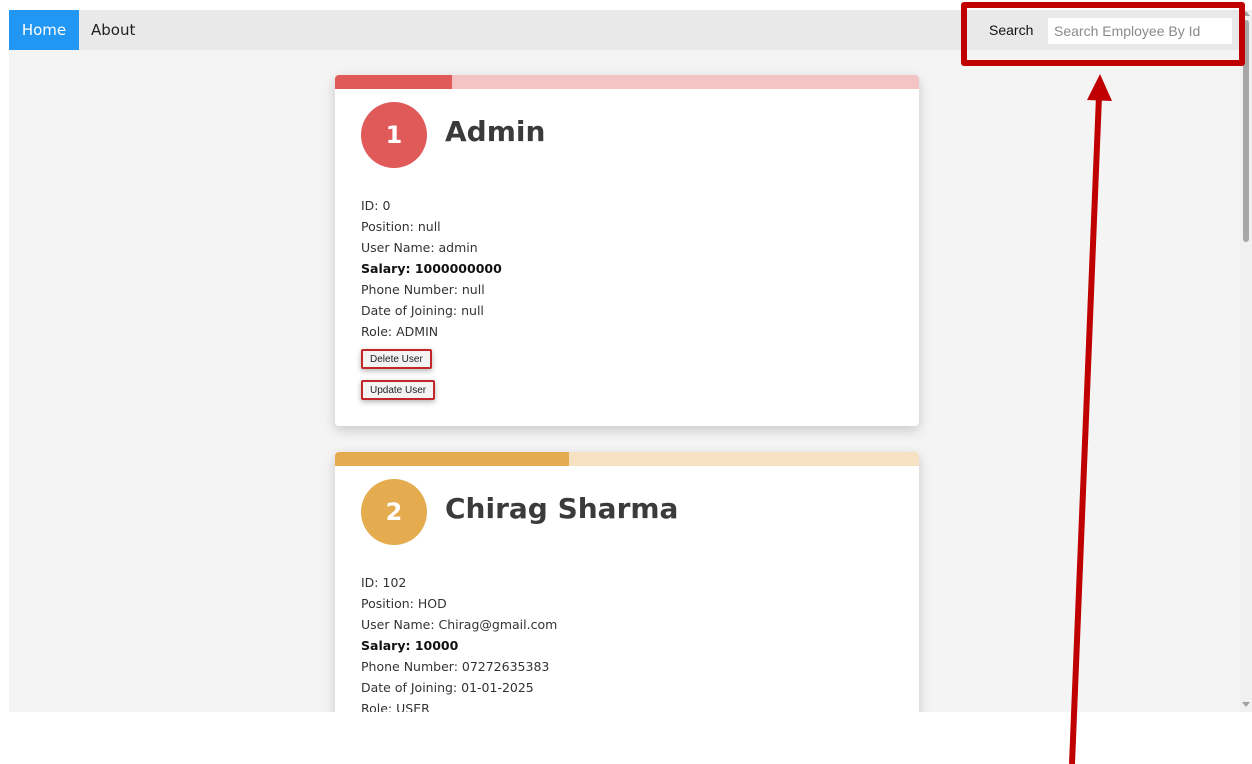 The image size is (1252, 764). What do you see at coordinates (1246, 704) in the screenshot?
I see `scroll-down-arrow-icon` at bounding box center [1246, 704].